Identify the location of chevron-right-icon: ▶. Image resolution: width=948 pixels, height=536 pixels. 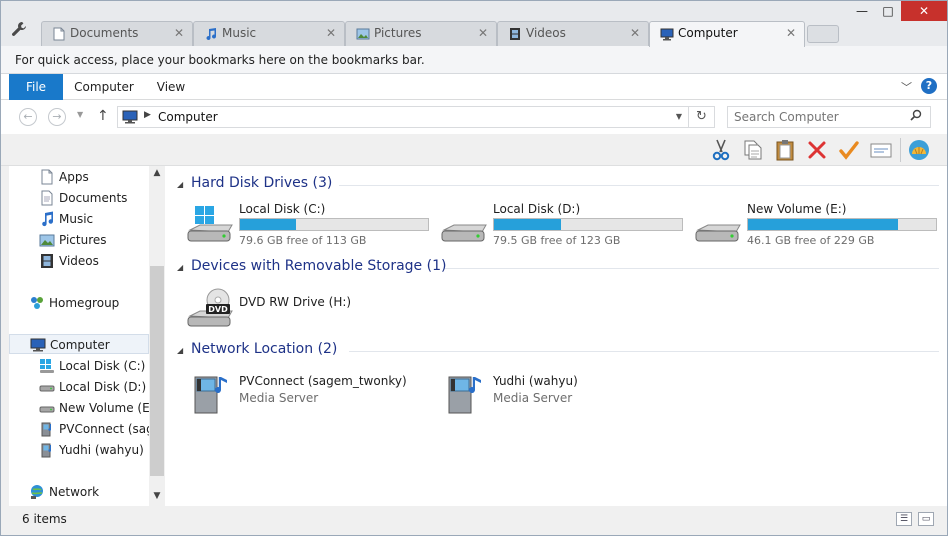
(147, 115).